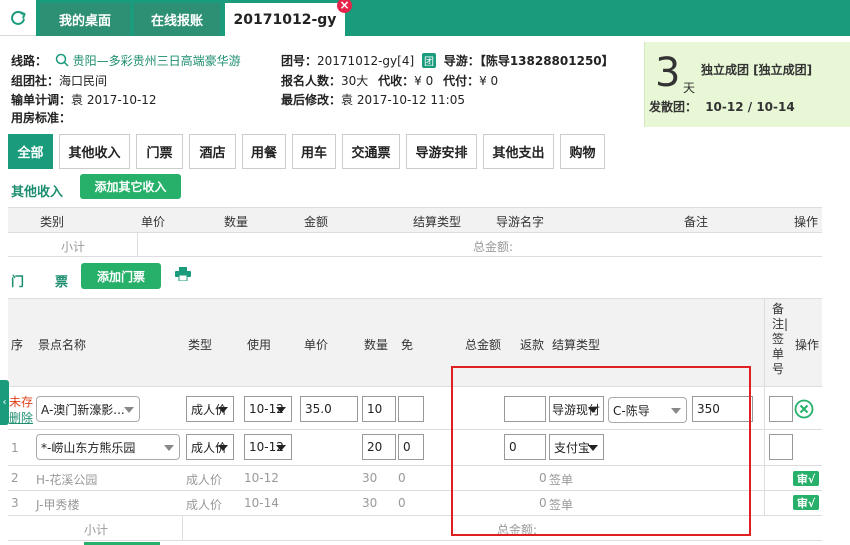  I want to click on guide-label: 导游：, so click(461, 61).